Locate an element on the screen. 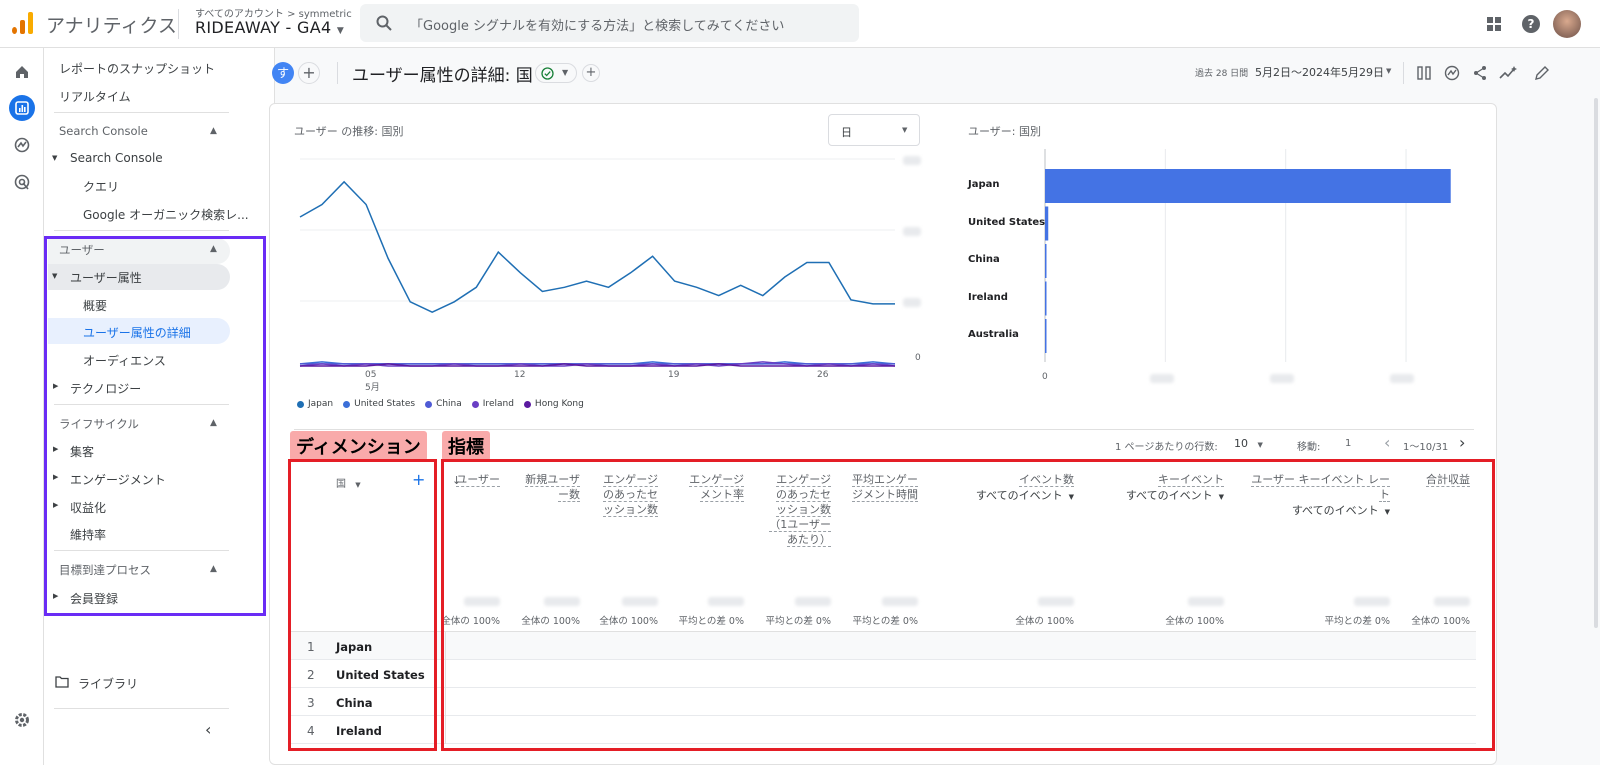 Image resolution: width=1600 pixels, height=765 pixels. home-icon is located at coordinates (22, 72).